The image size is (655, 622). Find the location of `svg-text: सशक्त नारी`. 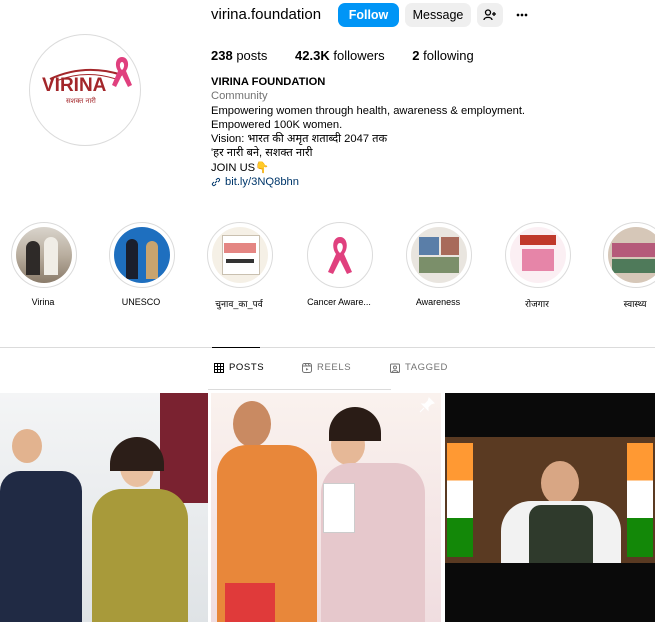

svg-text: सशक्त नारी is located at coordinates (81, 100).